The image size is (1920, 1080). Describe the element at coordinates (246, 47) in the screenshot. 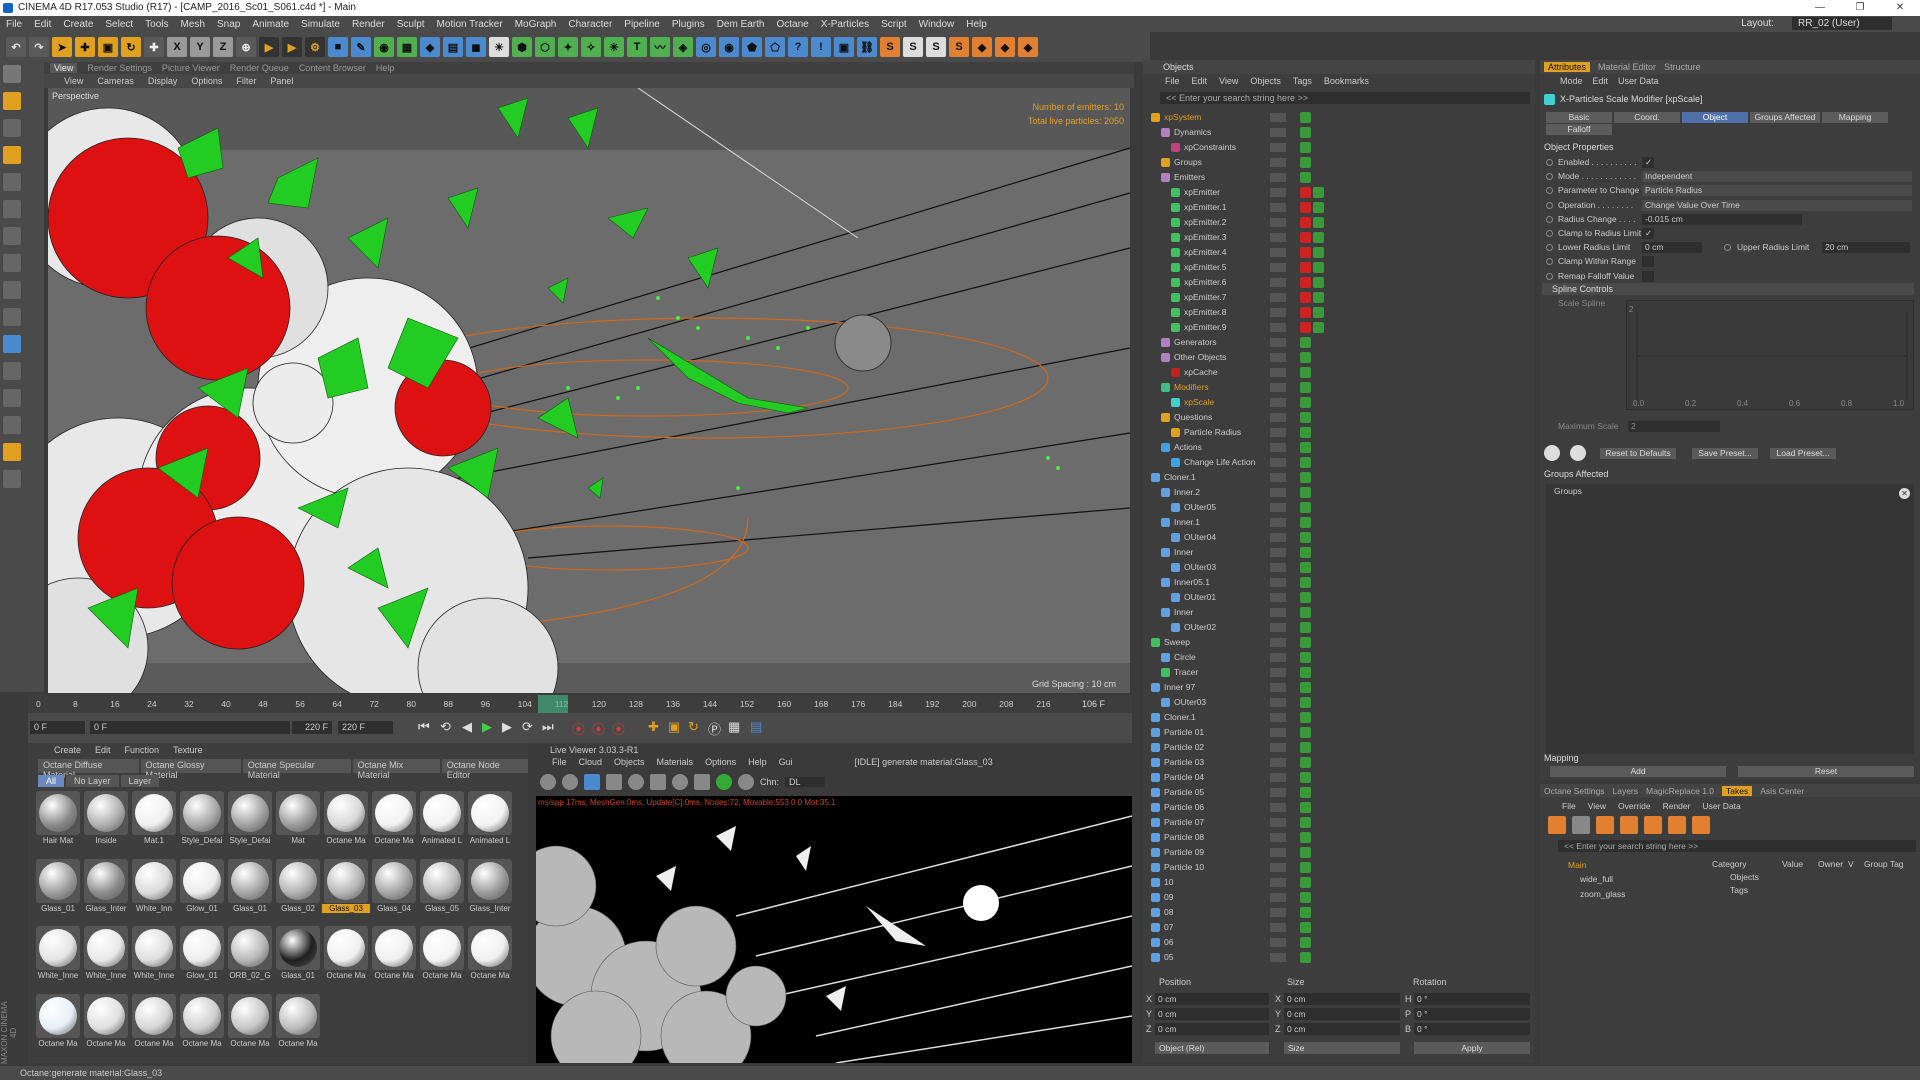

I see `coordinate-system-icon: ⊕` at that location.